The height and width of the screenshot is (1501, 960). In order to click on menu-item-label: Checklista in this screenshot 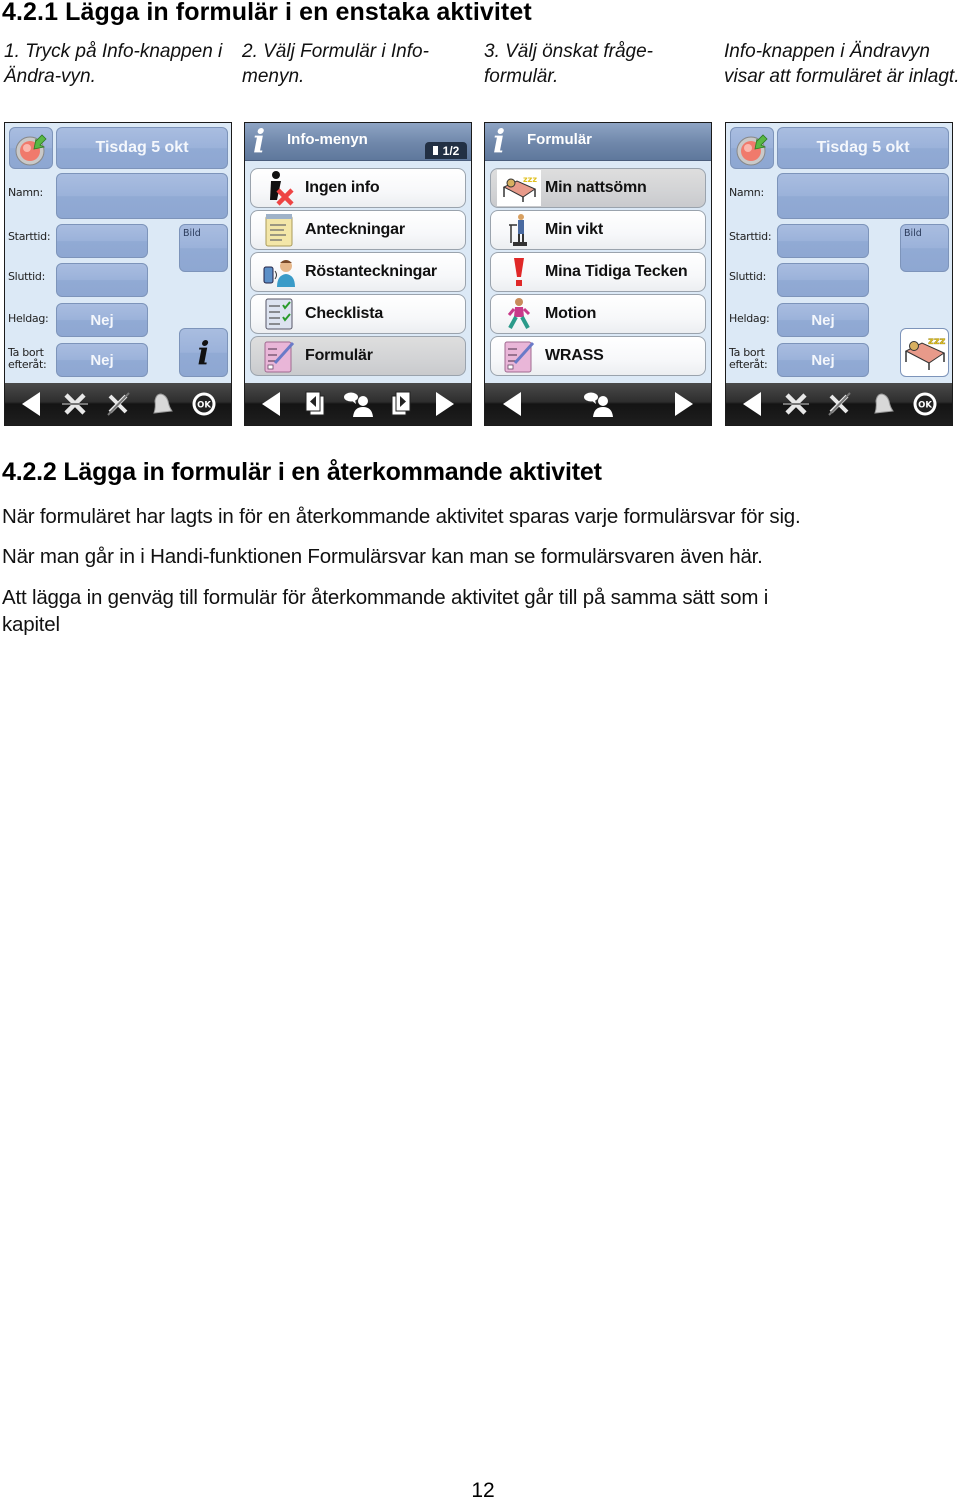, I will do `click(344, 313)`.